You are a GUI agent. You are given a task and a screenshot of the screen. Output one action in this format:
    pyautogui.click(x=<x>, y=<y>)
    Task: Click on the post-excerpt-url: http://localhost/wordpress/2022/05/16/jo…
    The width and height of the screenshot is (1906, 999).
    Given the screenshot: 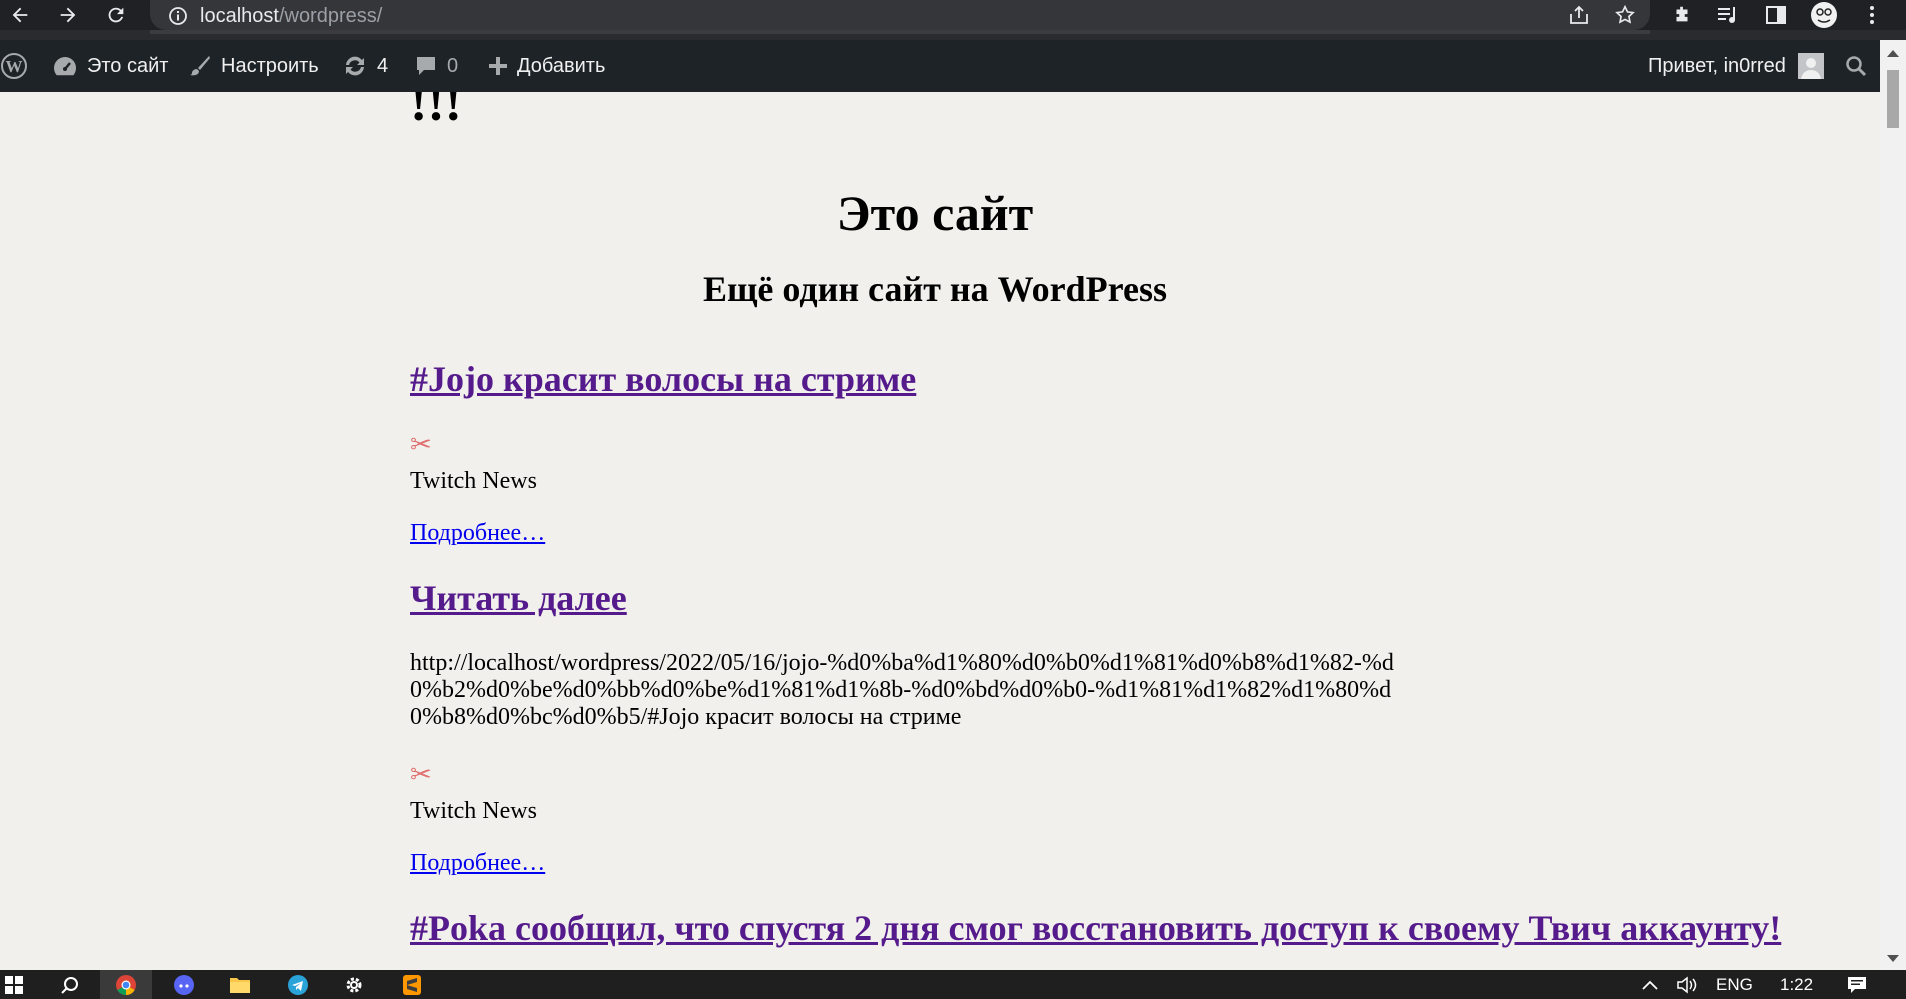 What is the action you would take?
    pyautogui.click(x=902, y=690)
    